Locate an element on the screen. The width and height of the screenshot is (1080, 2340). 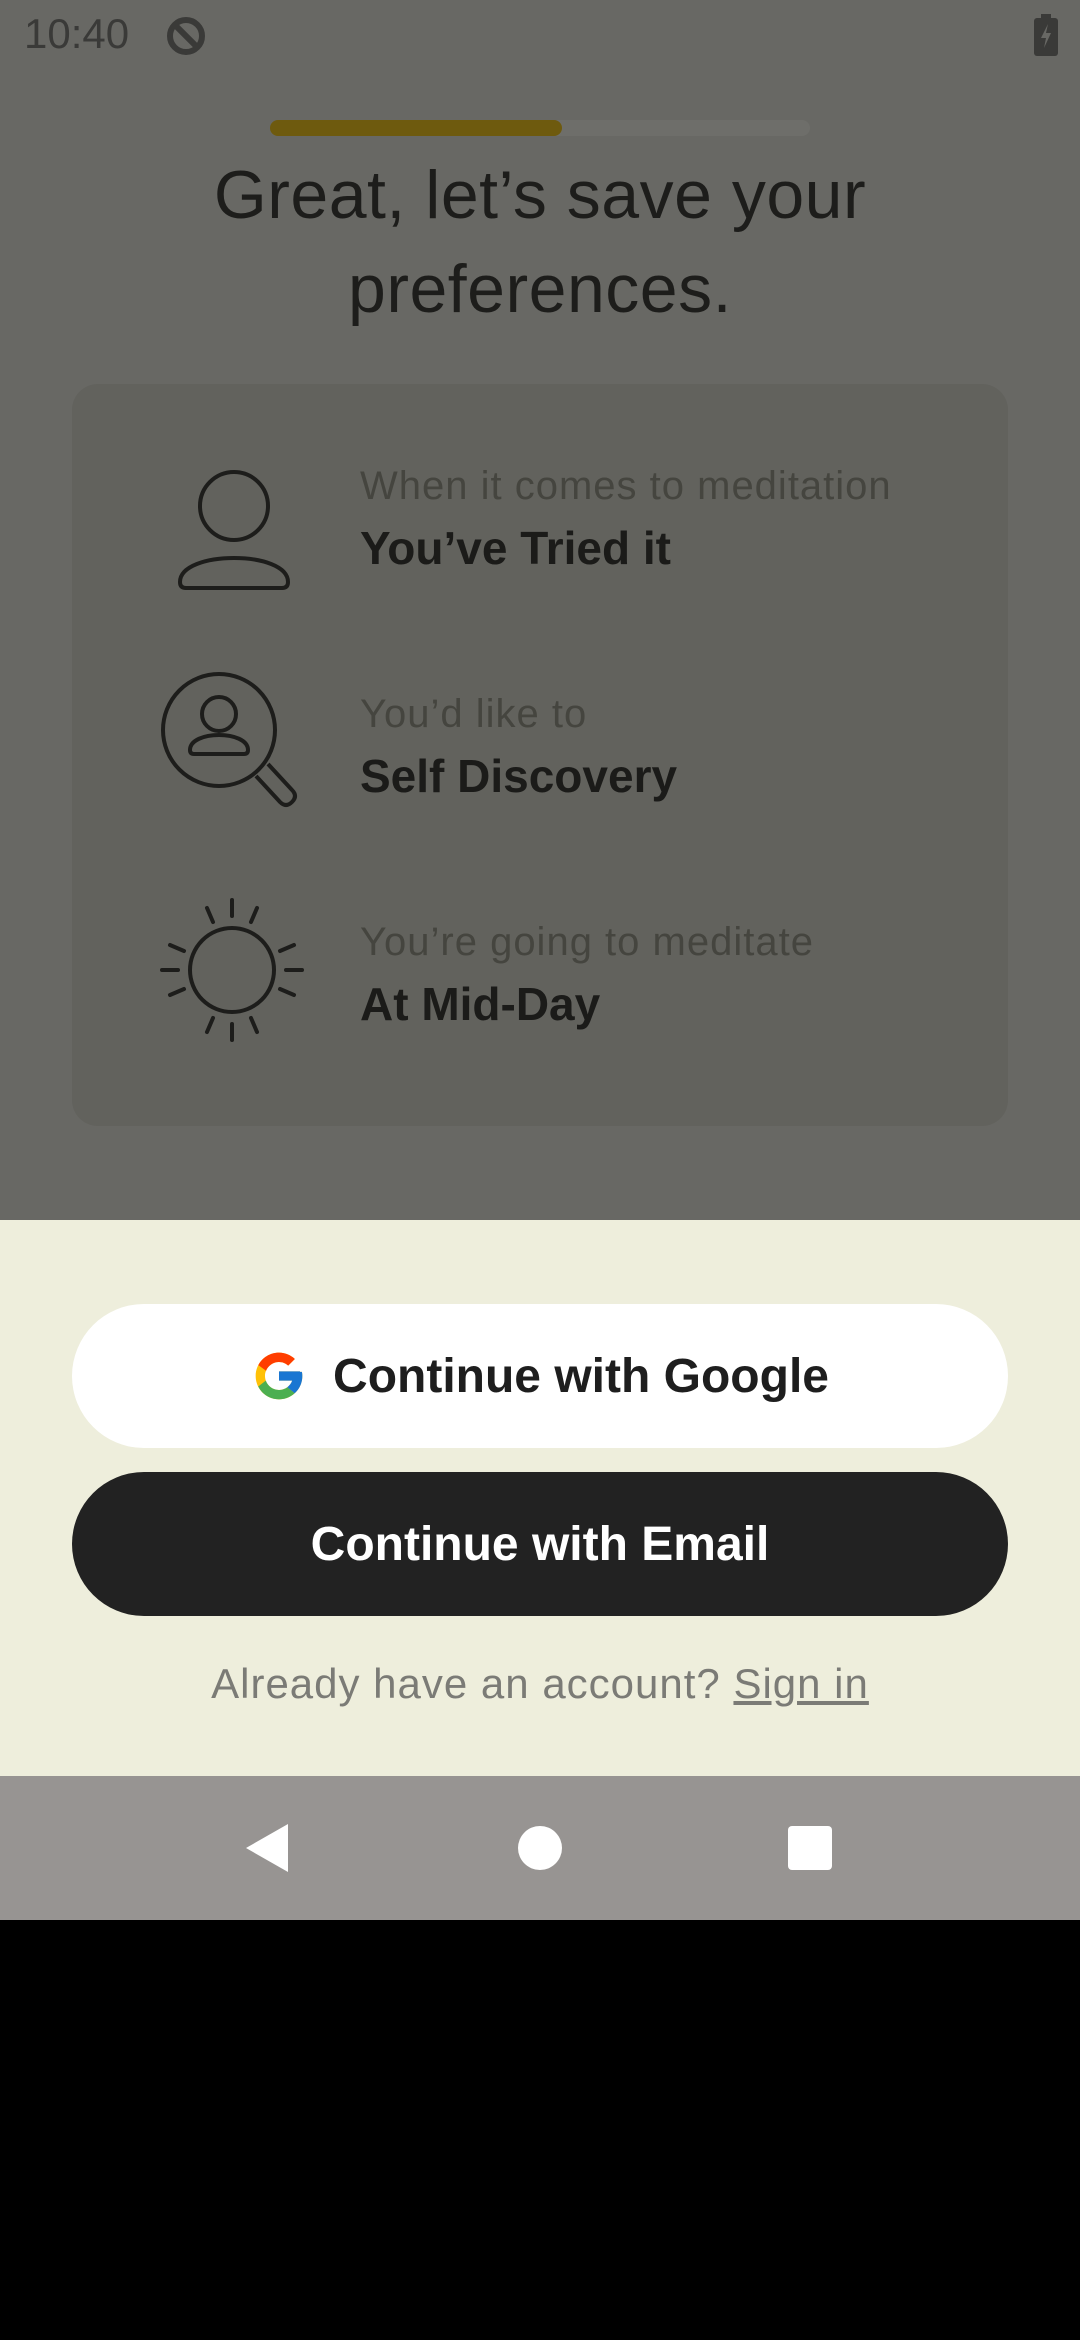
battery-charging-icon is located at coordinates (1046, 37).